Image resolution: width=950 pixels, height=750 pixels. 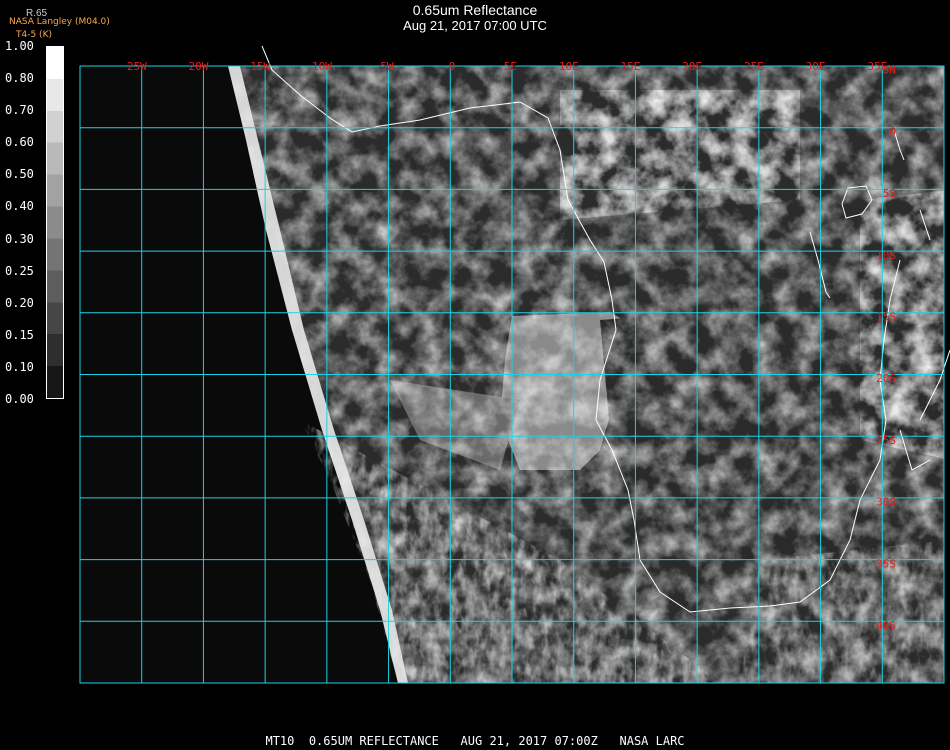 I want to click on longitude-label: 25E, so click(x=754, y=66).